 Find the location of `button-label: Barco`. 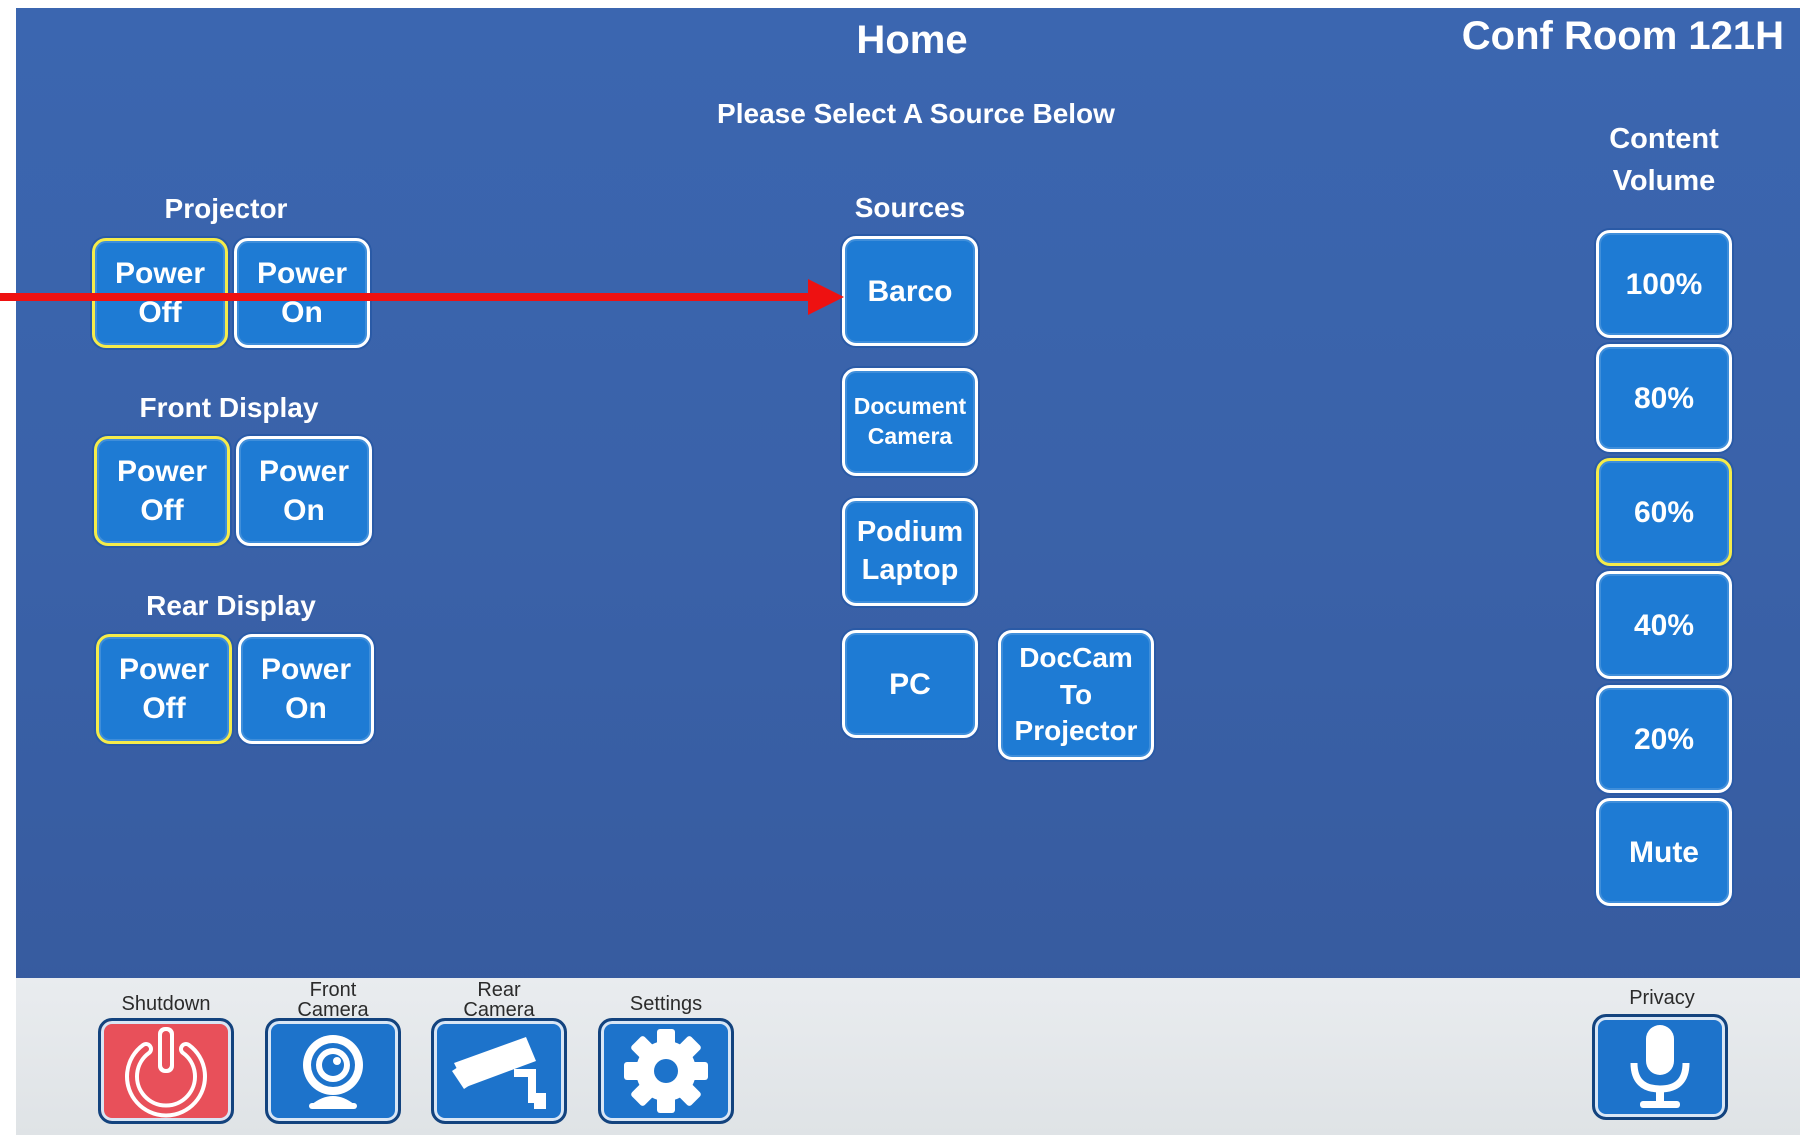

button-label: Barco is located at coordinates (910, 291).